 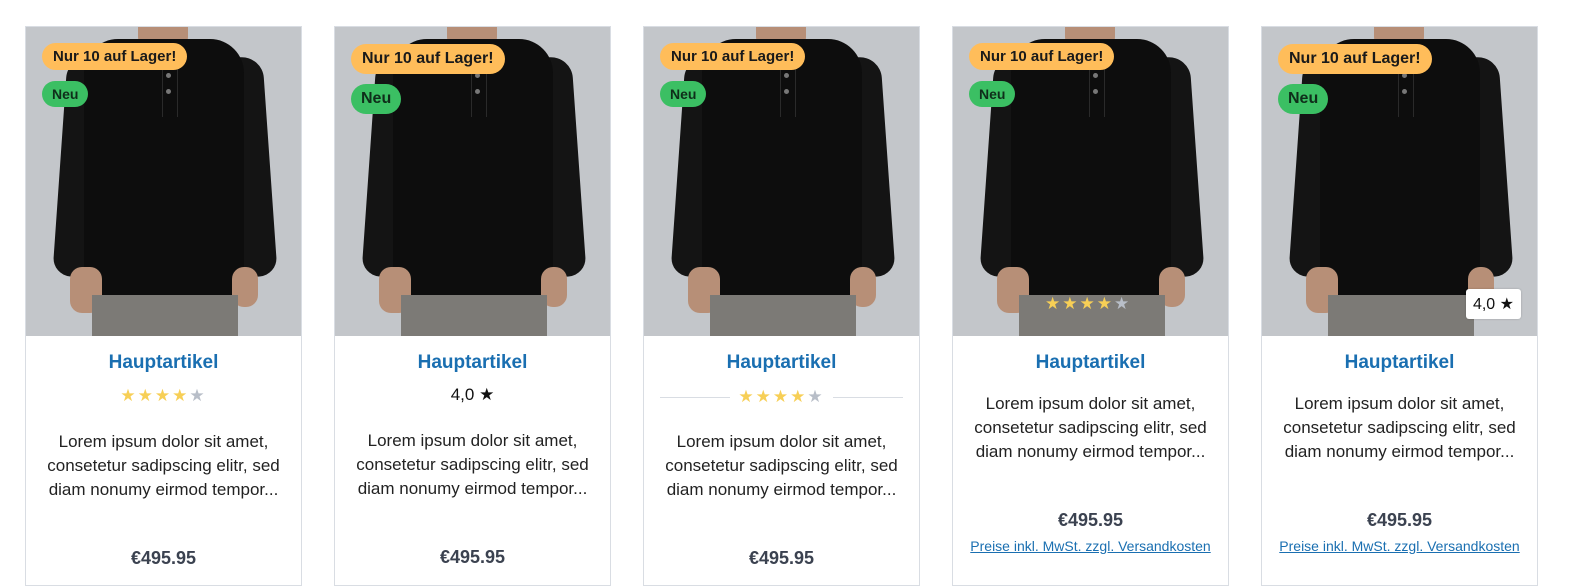 I want to click on image-rating-stars: ★★★★★, so click(x=1088, y=304).